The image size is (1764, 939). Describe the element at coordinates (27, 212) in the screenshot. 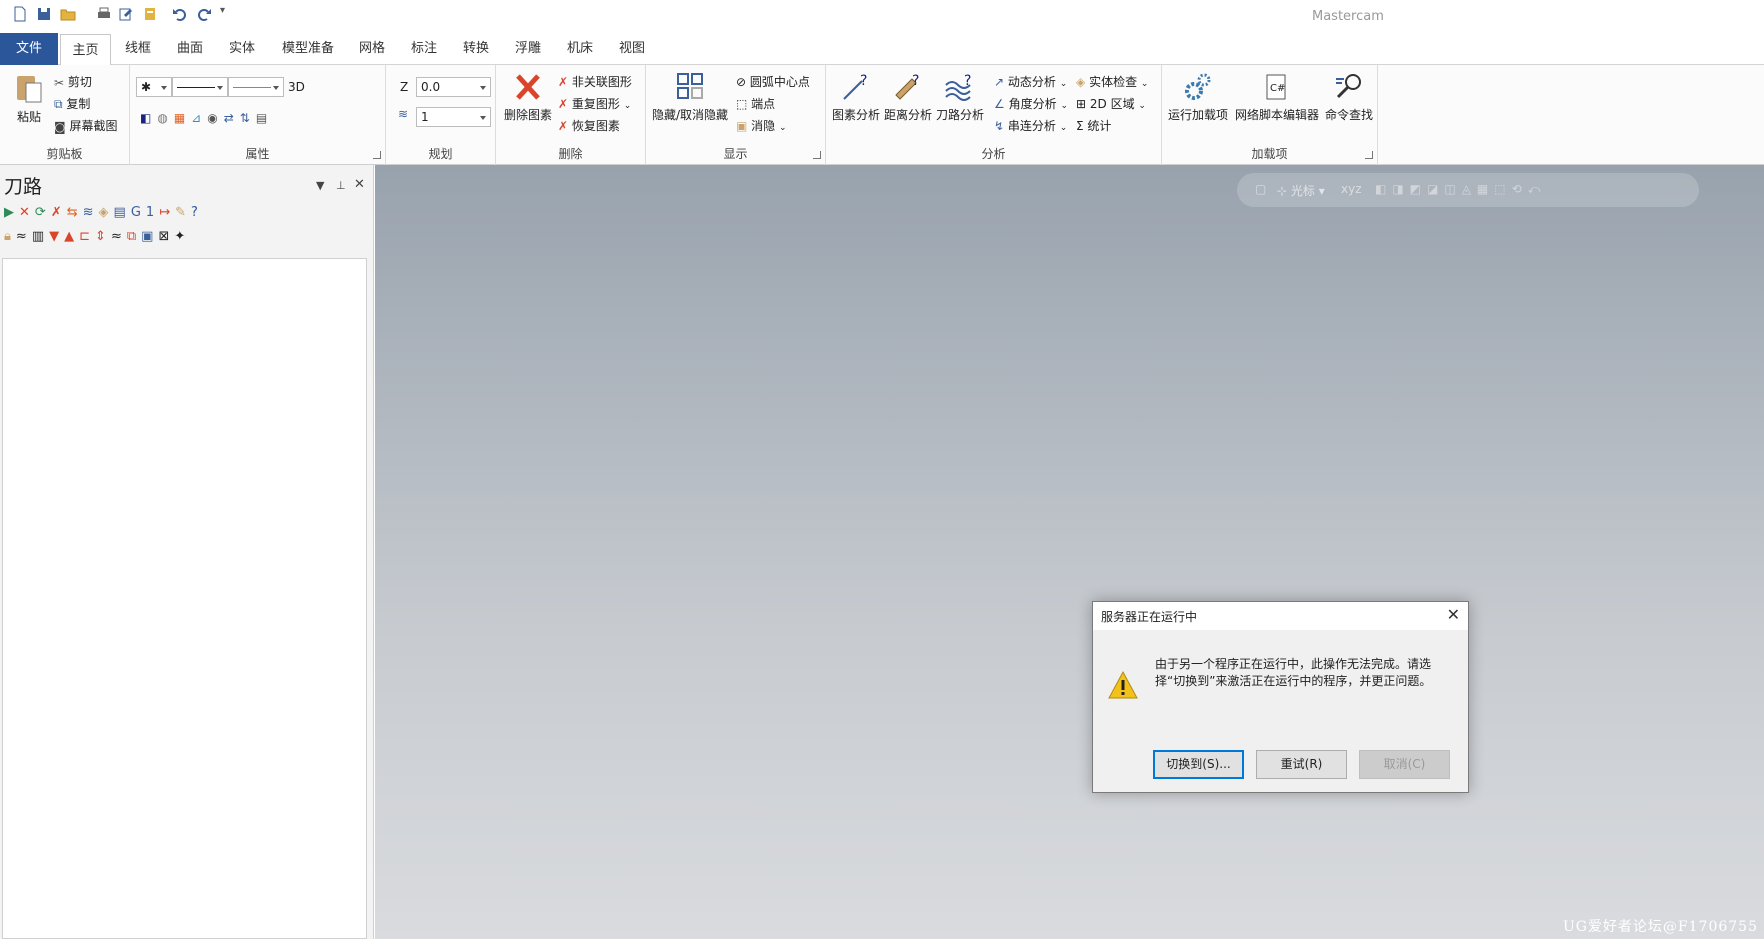

I see `deselect-icon: ✕` at that location.